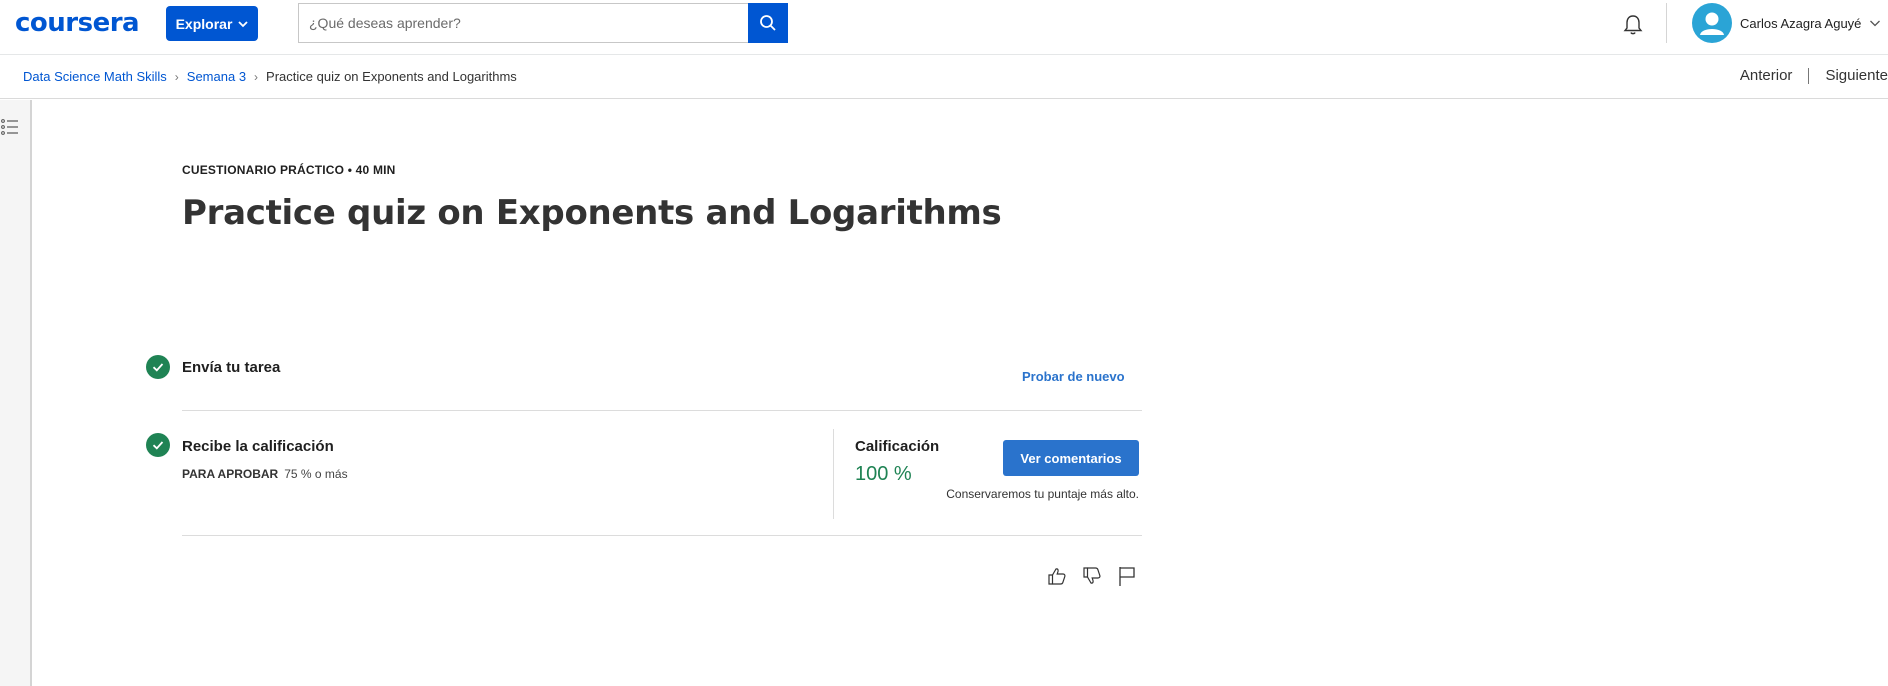 Image resolution: width=1888 pixels, height=686 pixels. What do you see at coordinates (1856, 75) in the screenshot?
I see `next-link: Siguiente` at bounding box center [1856, 75].